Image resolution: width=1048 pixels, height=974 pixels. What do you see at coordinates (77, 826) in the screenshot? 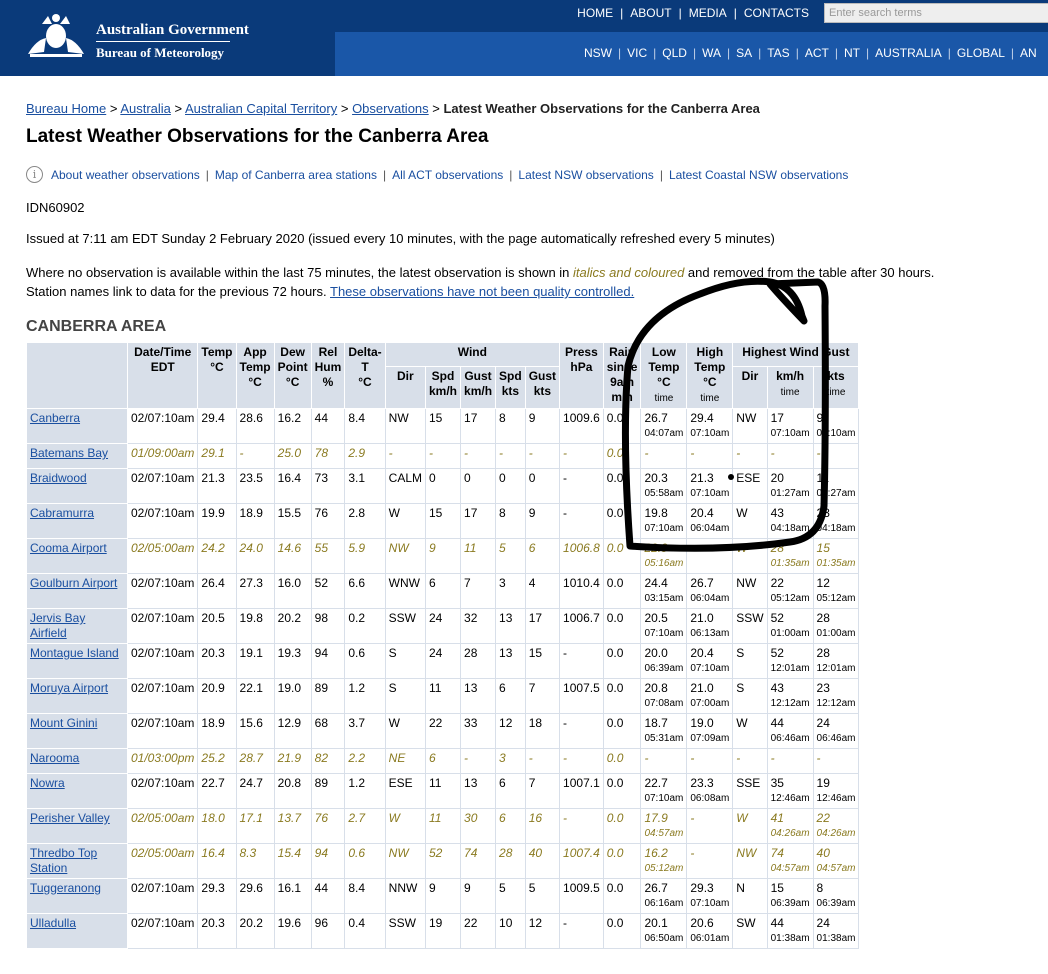
I see `station-cell: Perisher Valley` at bounding box center [77, 826].